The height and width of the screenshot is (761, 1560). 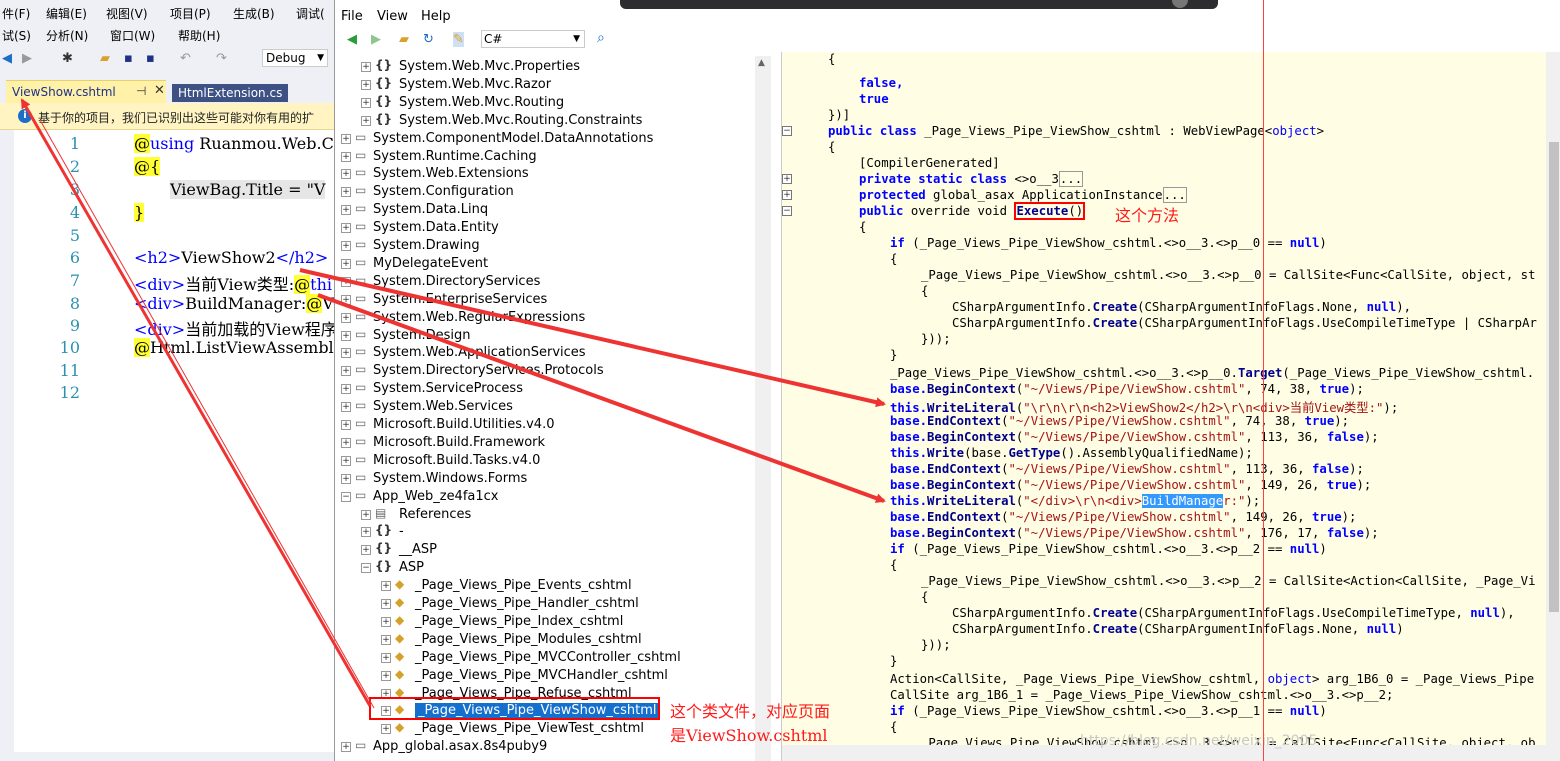 I want to click on language-select: C# ▼, so click(x=533, y=39).